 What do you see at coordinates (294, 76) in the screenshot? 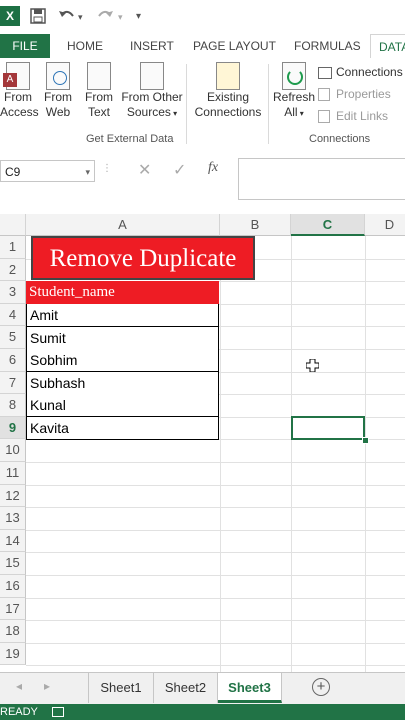
I see `refresh-icon` at bounding box center [294, 76].